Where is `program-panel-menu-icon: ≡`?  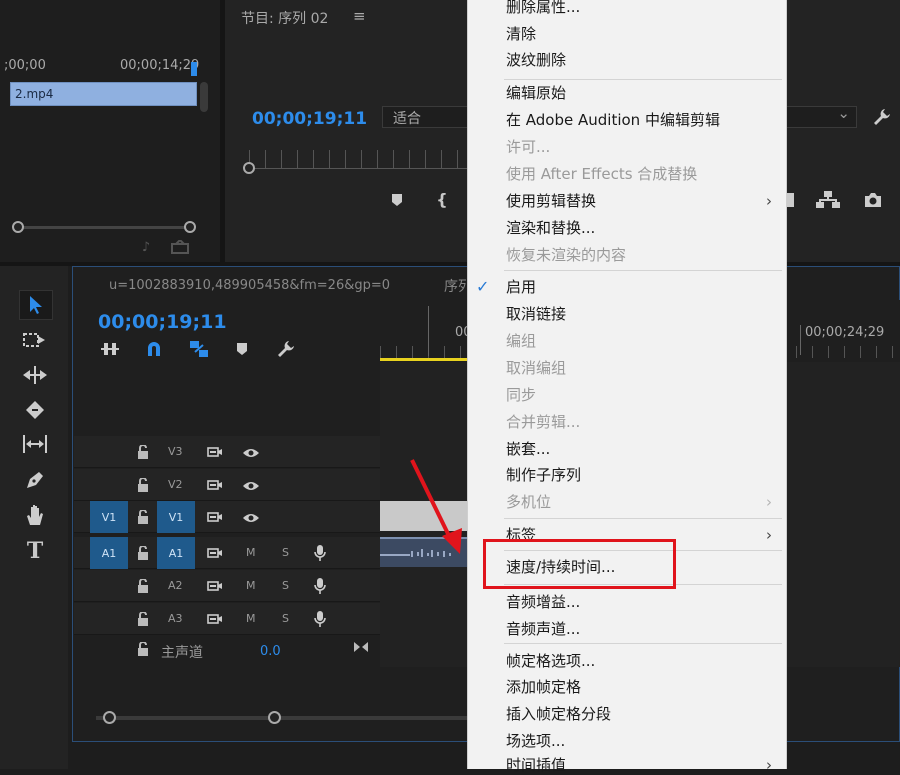 program-panel-menu-icon: ≡ is located at coordinates (359, 16).